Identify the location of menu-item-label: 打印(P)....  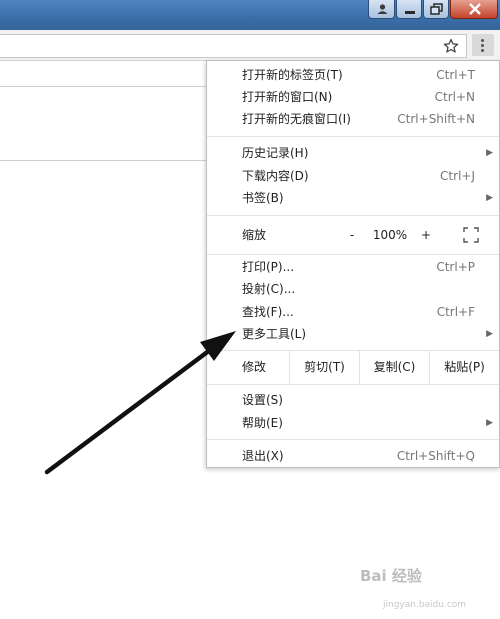
(268, 267).